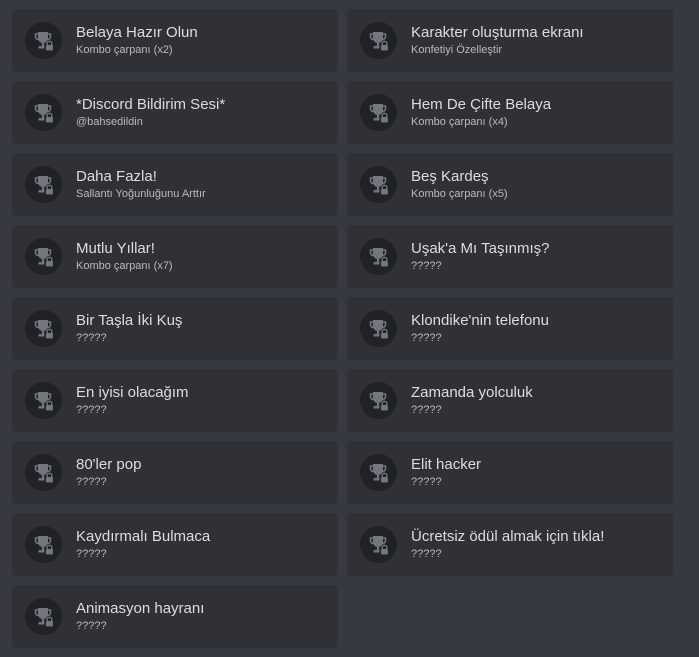  Describe the element at coordinates (459, 122) in the screenshot. I see `achievement-subtitle: Kombo çarpanı (x4)` at that location.